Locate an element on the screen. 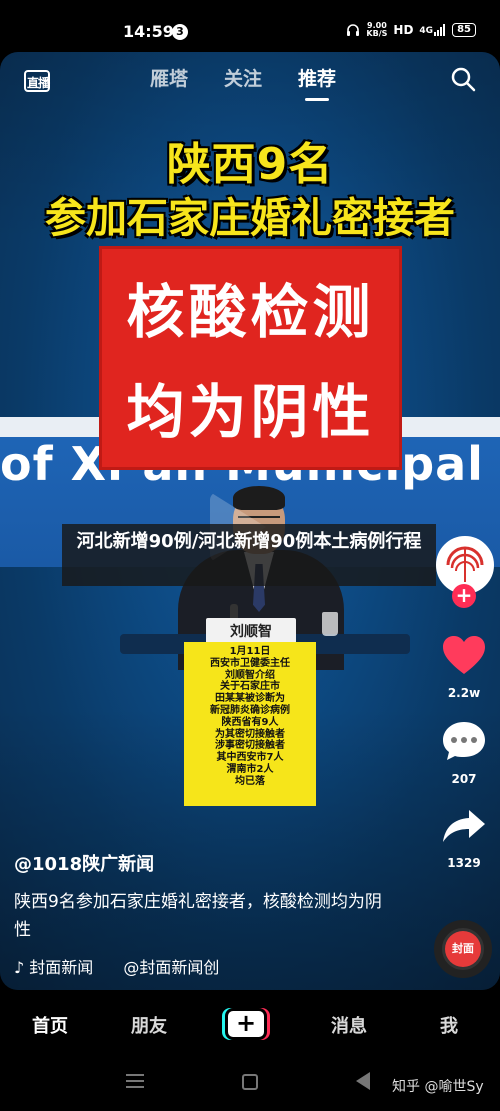 The height and width of the screenshot is (1111, 500). info-row: 涉事密切接触者 is located at coordinates (250, 746).